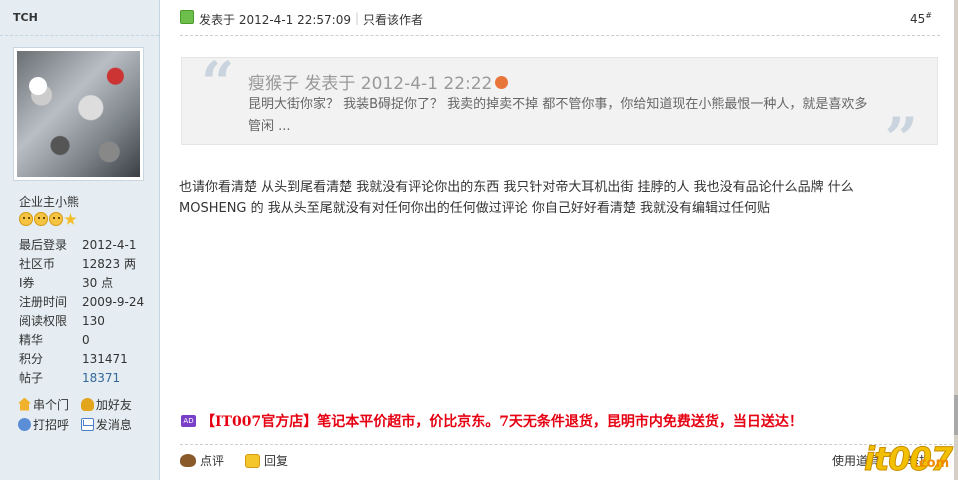 This screenshot has height=480, width=958. What do you see at coordinates (212, 461) in the screenshot?
I see `comment-label: 点评` at bounding box center [212, 461].